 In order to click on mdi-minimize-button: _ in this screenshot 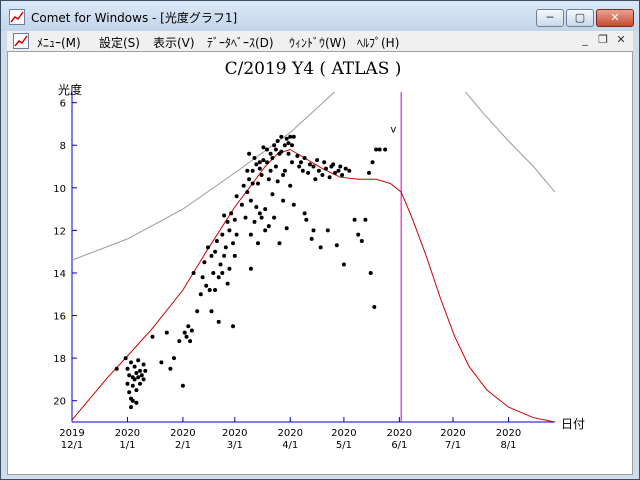, I will do `click(585, 40)`.